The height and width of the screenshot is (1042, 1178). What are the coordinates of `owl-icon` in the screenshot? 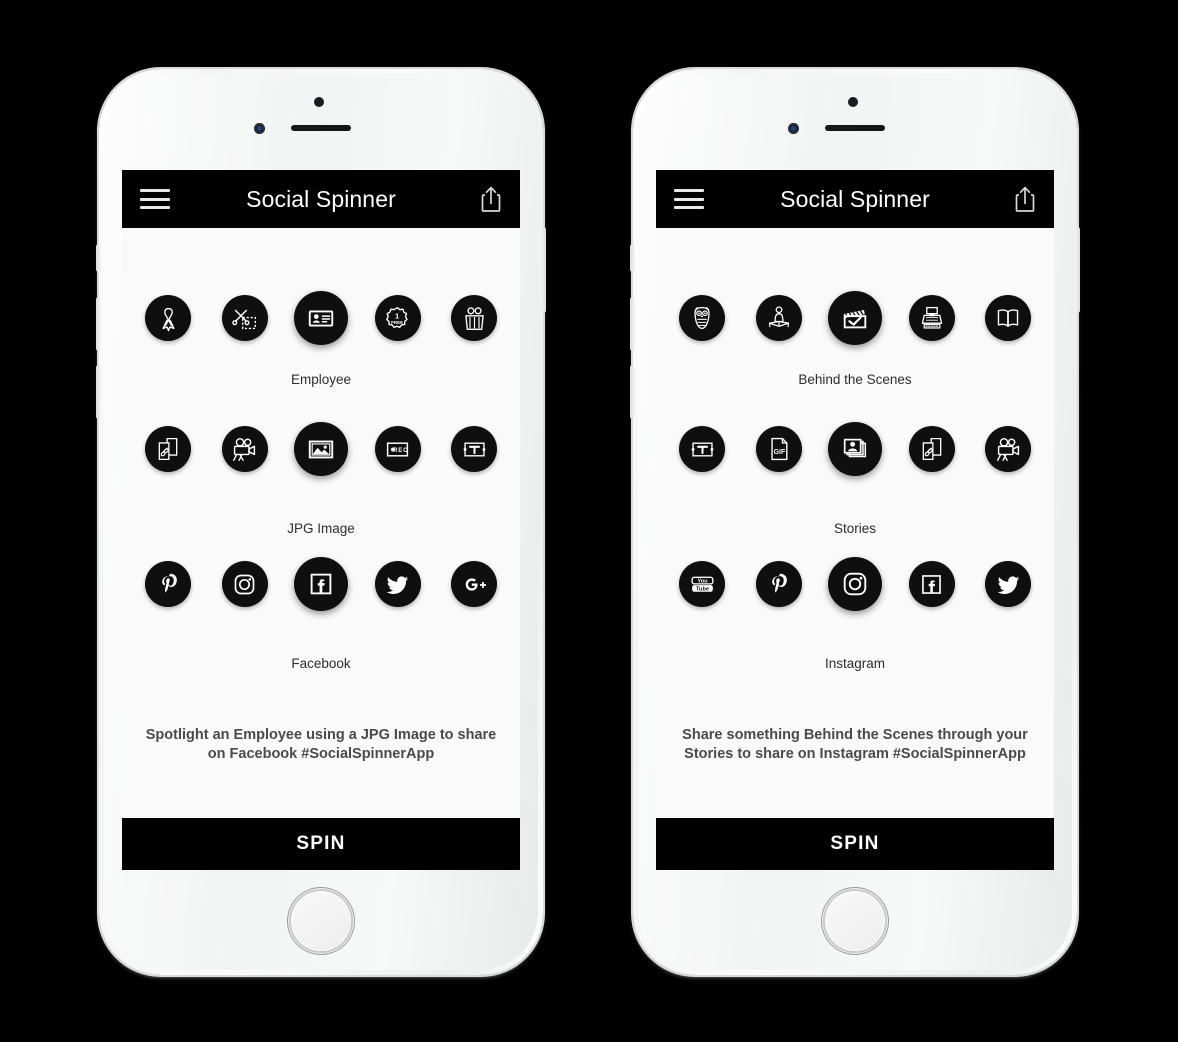 It's located at (702, 318).